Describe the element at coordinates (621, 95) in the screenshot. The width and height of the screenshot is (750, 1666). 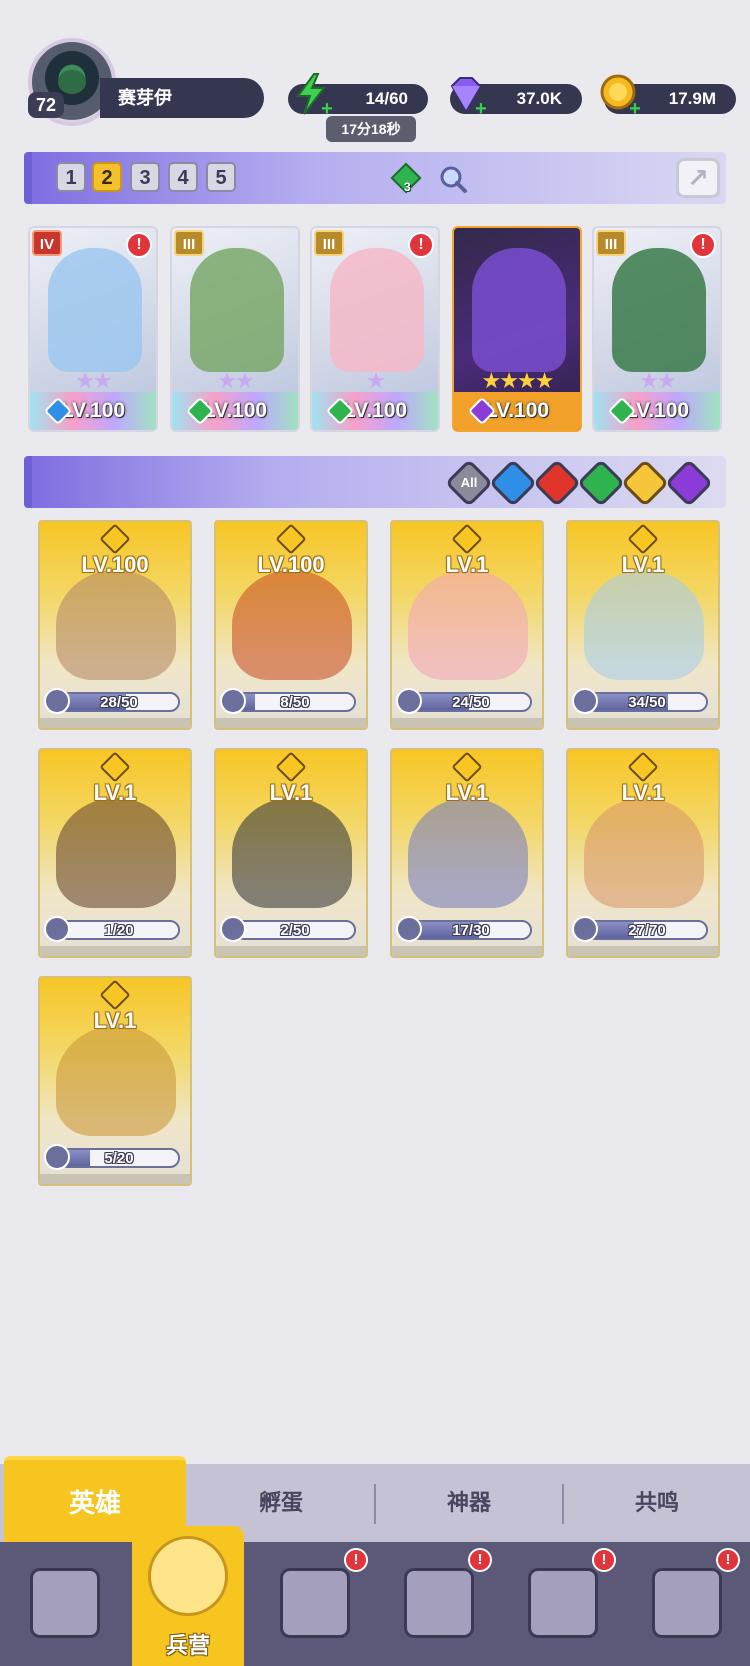
I see `gold-coin-icon: +` at that location.